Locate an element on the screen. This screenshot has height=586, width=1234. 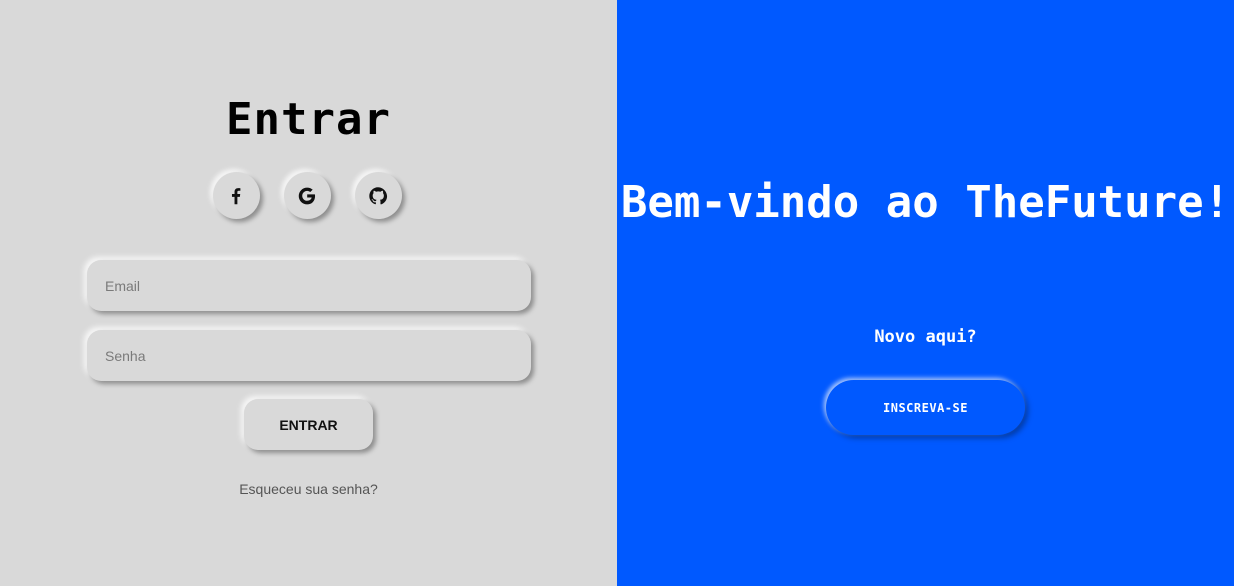
facebook-icon is located at coordinates (236, 195).